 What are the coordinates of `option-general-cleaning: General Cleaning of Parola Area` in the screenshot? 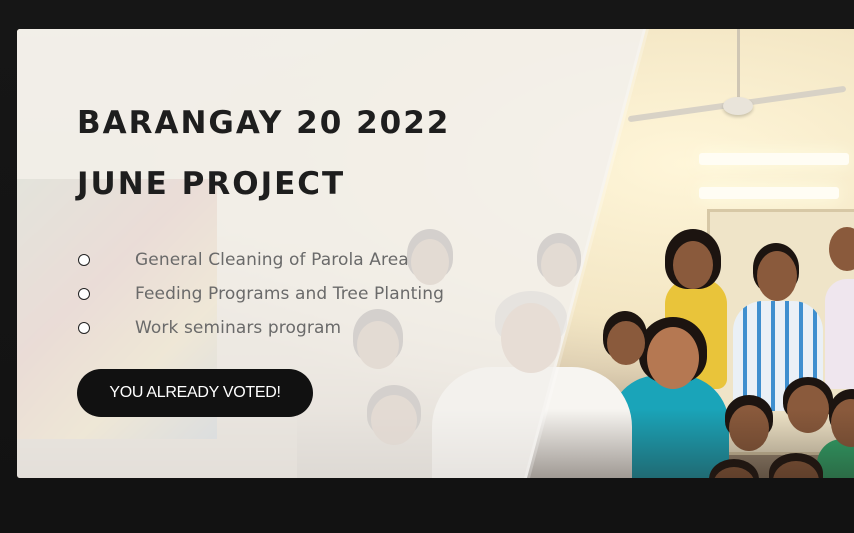 It's located at (287, 260).